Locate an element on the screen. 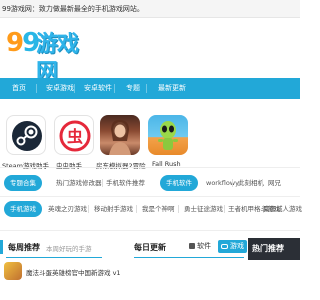 The image size is (320, 300). hot-recommend-header: 热门推荐 is located at coordinates (274, 249).